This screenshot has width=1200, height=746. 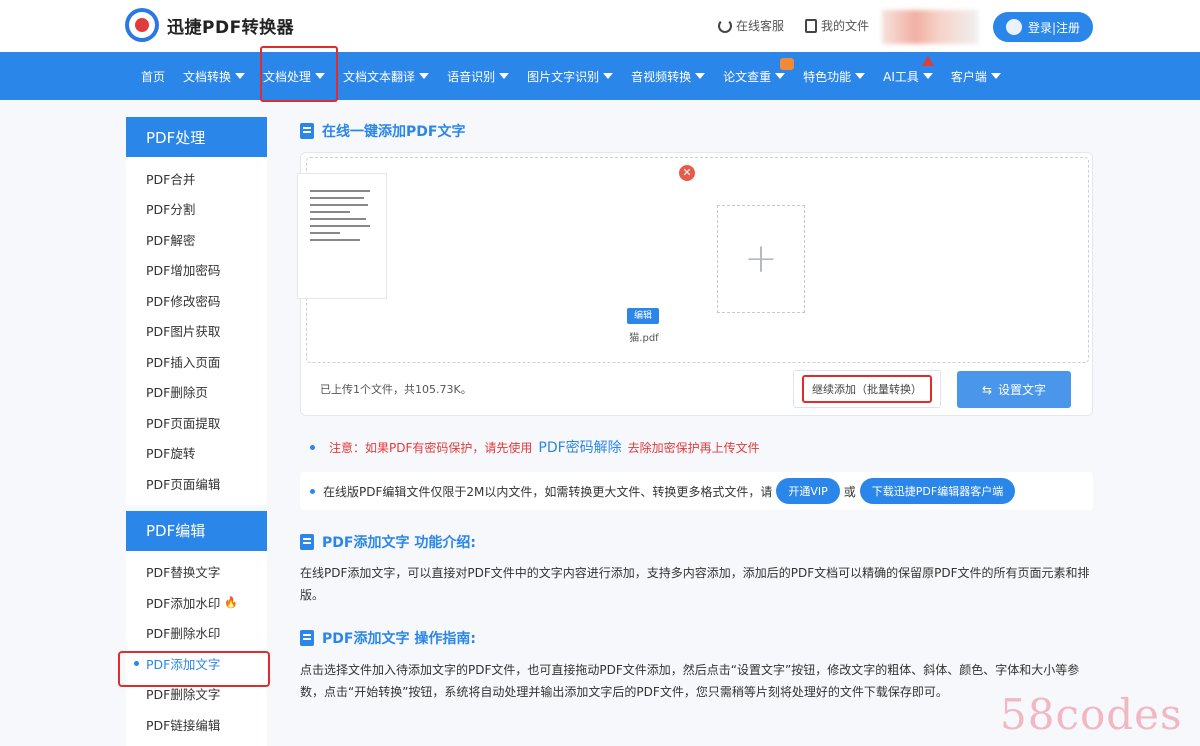 I want to click on nav-doc-translate: 文档文本翻译, so click(x=386, y=76).